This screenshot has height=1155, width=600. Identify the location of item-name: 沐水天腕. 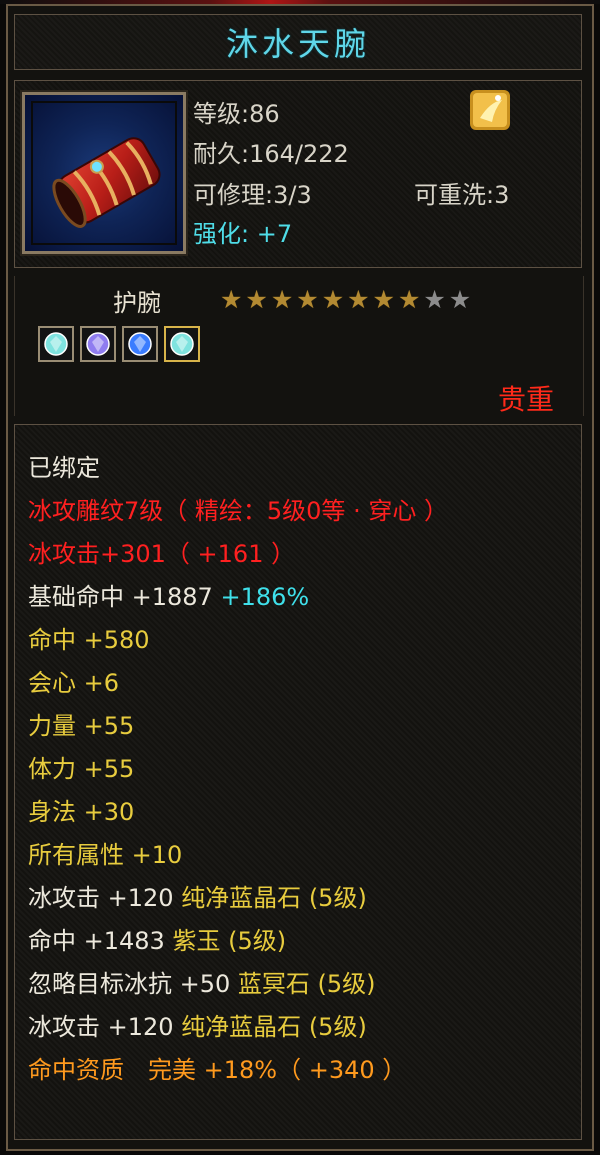
(297, 44).